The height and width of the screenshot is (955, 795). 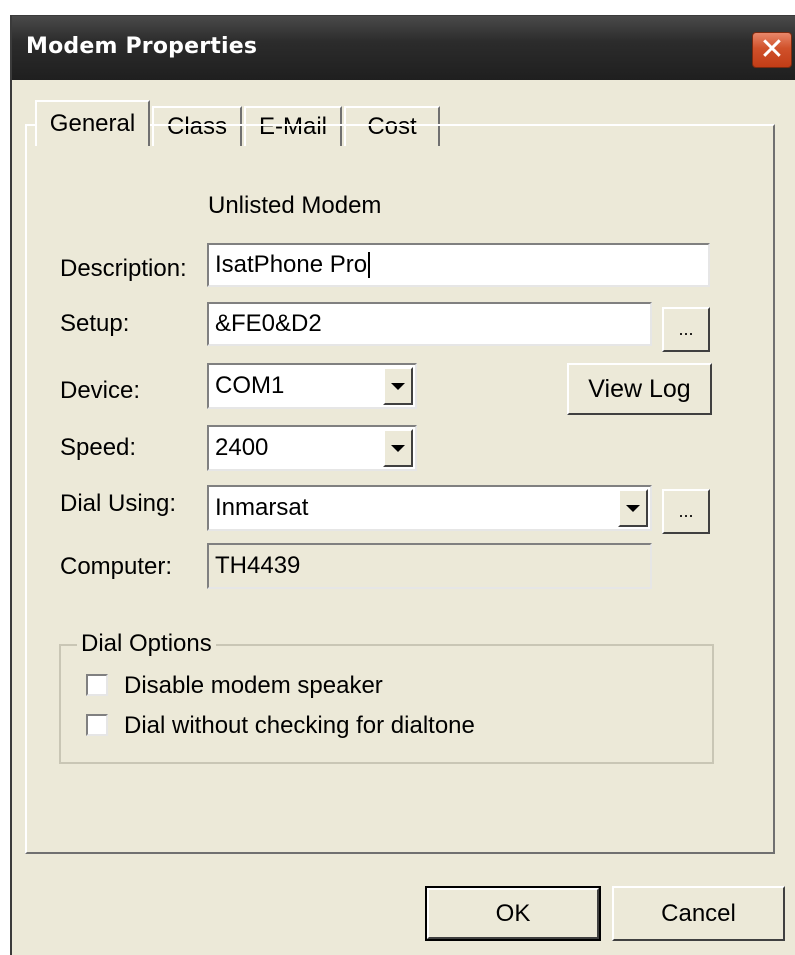 I want to click on dial-options-group, so click(x=386, y=704).